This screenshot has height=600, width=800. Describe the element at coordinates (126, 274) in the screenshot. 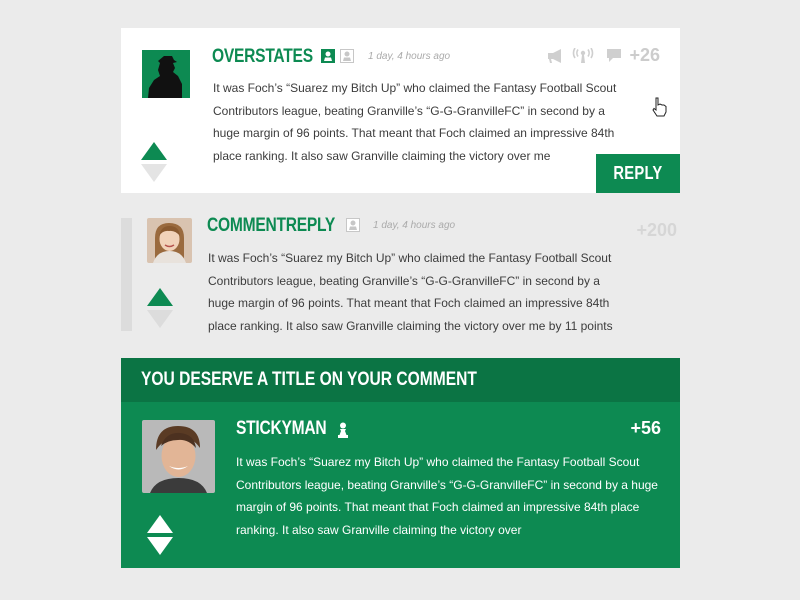

I see `reply-indent-bar` at that location.